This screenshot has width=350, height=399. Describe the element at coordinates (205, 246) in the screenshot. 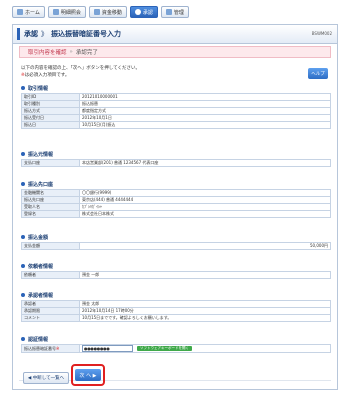

I see `amount-value: 50,000円` at that location.